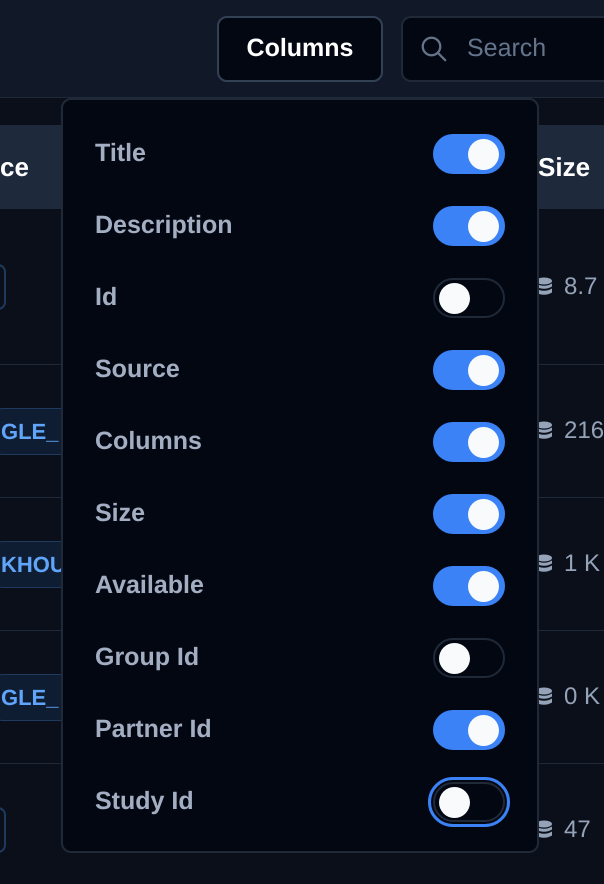 The height and width of the screenshot is (884, 604). What do you see at coordinates (577, 830) in the screenshot?
I see `size-value: 47` at bounding box center [577, 830].